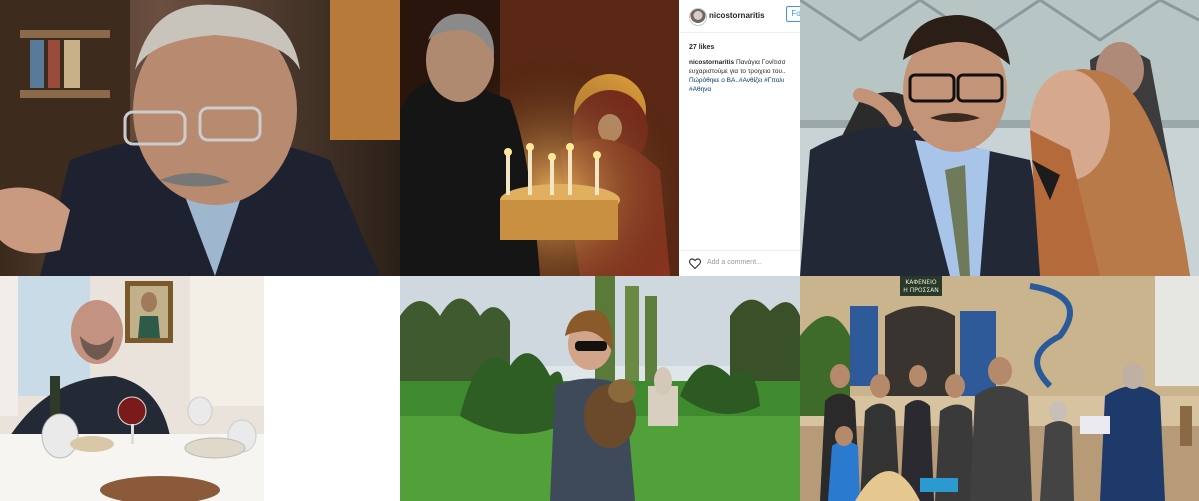  I want to click on caption-hashtag: #Αθηνα, so click(744, 89).